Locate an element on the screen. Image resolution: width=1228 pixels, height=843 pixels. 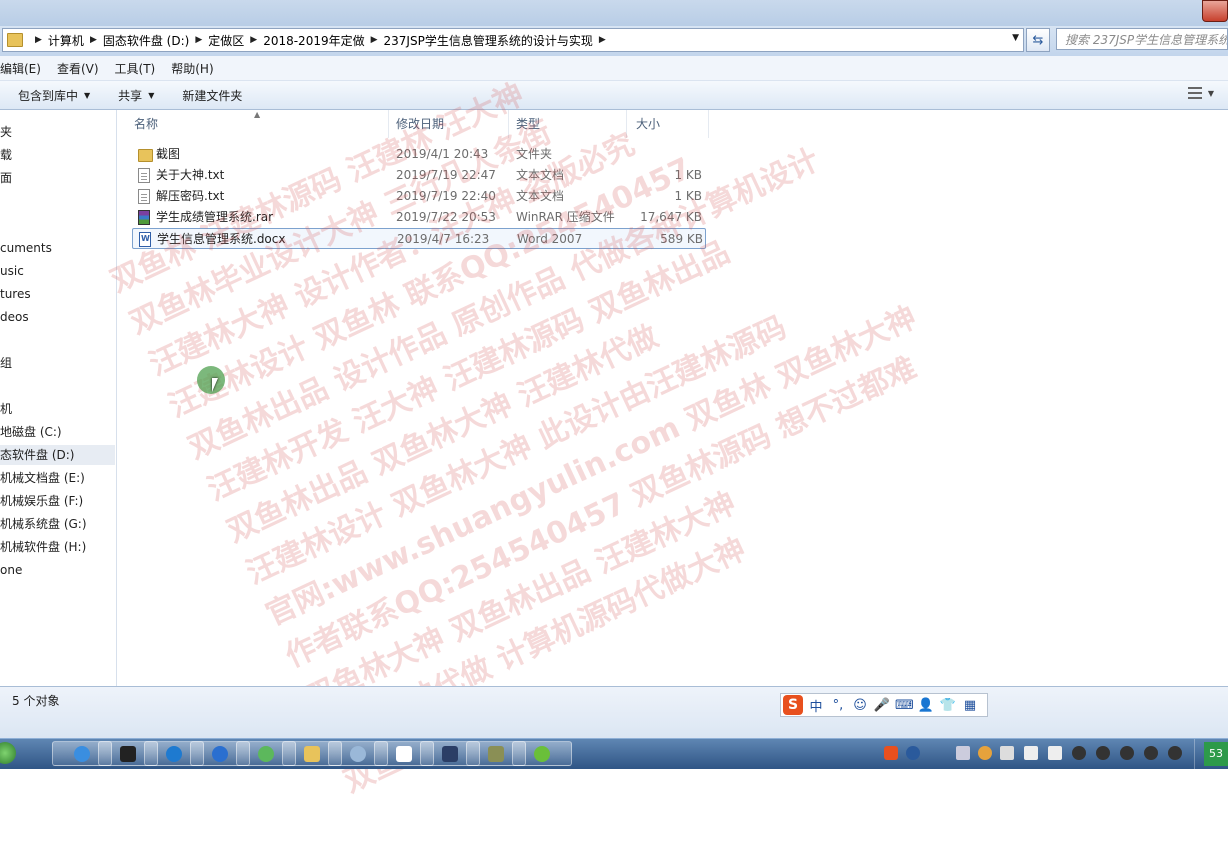
column-name: 名称 is located at coordinates (146, 124).